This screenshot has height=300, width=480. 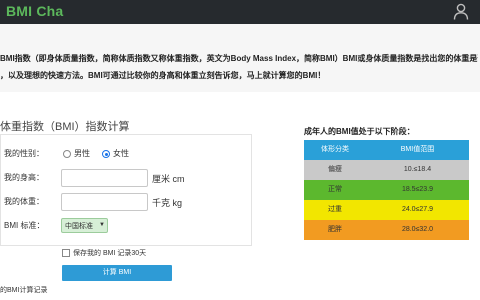 What do you see at coordinates (386, 150) in the screenshot?
I see `table-header-row: 体形分类 BMI值范围` at bounding box center [386, 150].